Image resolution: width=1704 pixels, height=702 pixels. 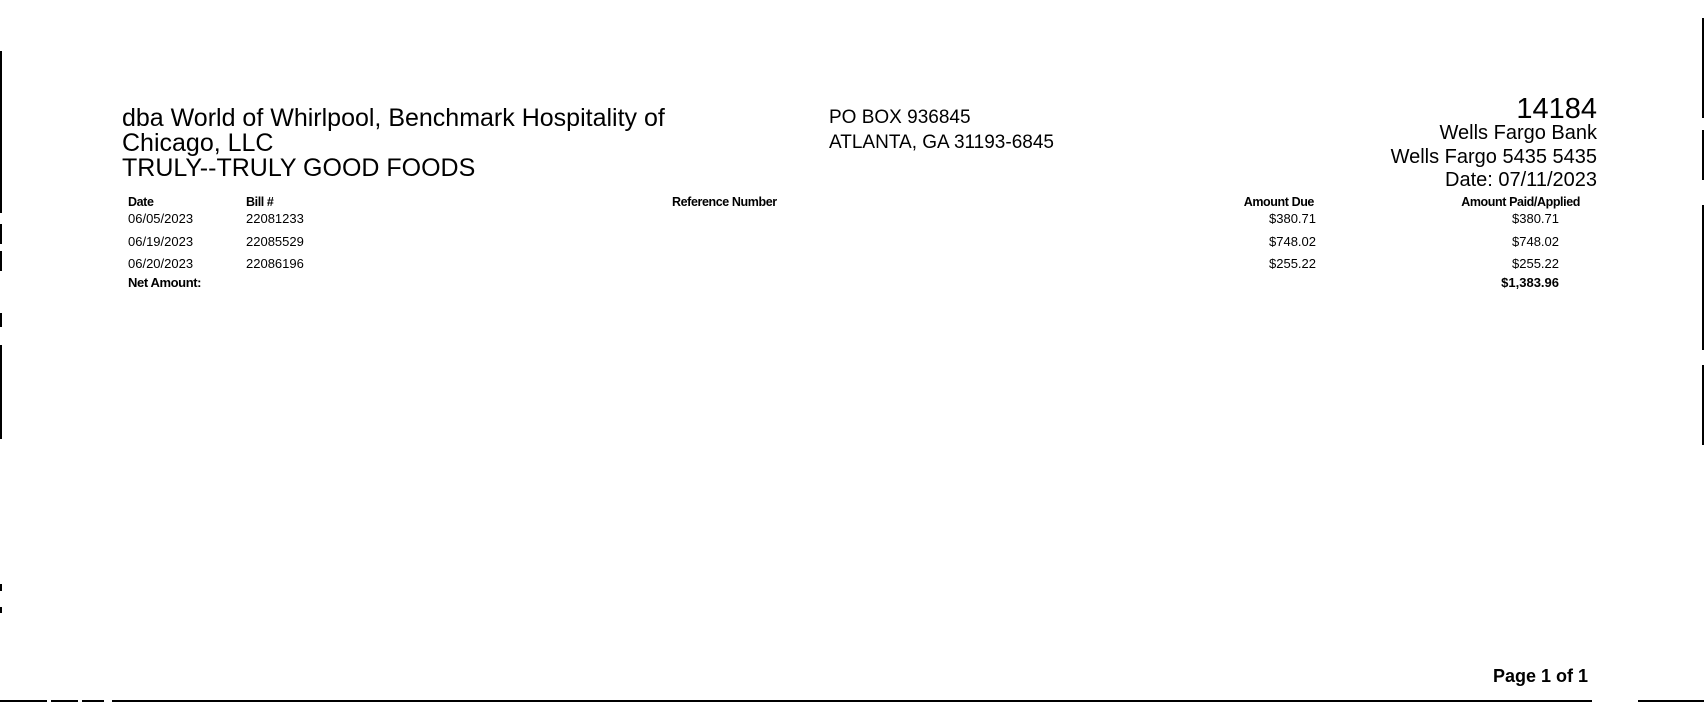 What do you see at coordinates (299, 168) in the screenshot?
I see `payee-line: TRULY--TRULY GOOD FOODS` at bounding box center [299, 168].